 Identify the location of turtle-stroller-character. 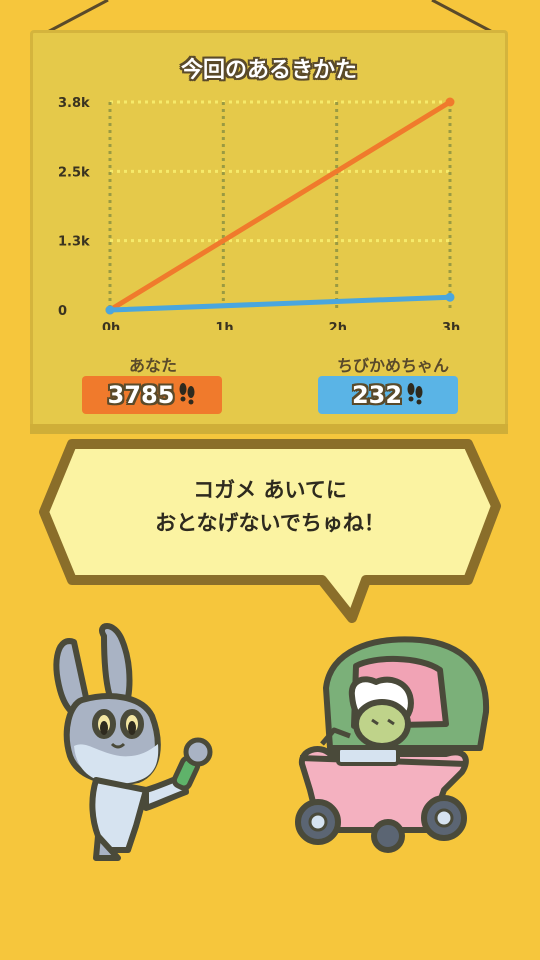
(392, 744).